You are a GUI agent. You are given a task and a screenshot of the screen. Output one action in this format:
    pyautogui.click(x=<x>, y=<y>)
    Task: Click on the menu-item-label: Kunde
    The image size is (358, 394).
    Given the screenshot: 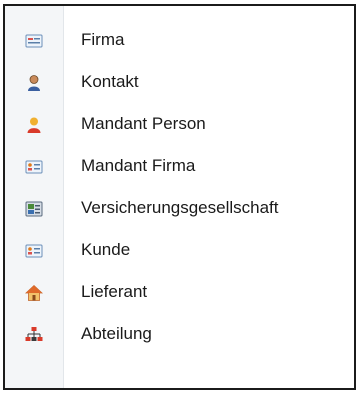 What is the action you would take?
    pyautogui.click(x=106, y=249)
    